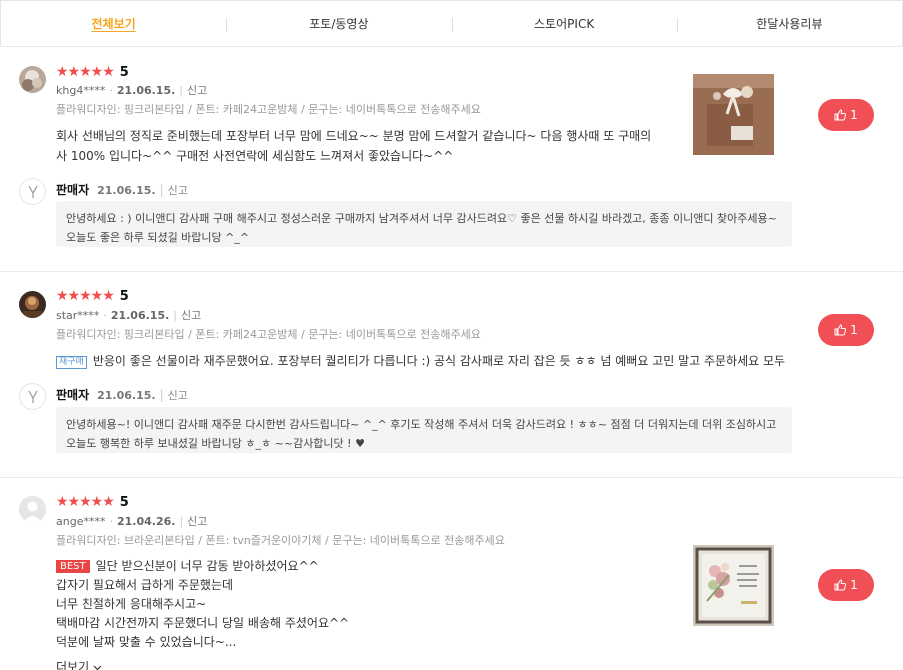 This screenshot has height=670, width=903. I want to click on best-badge: BEST, so click(73, 566).